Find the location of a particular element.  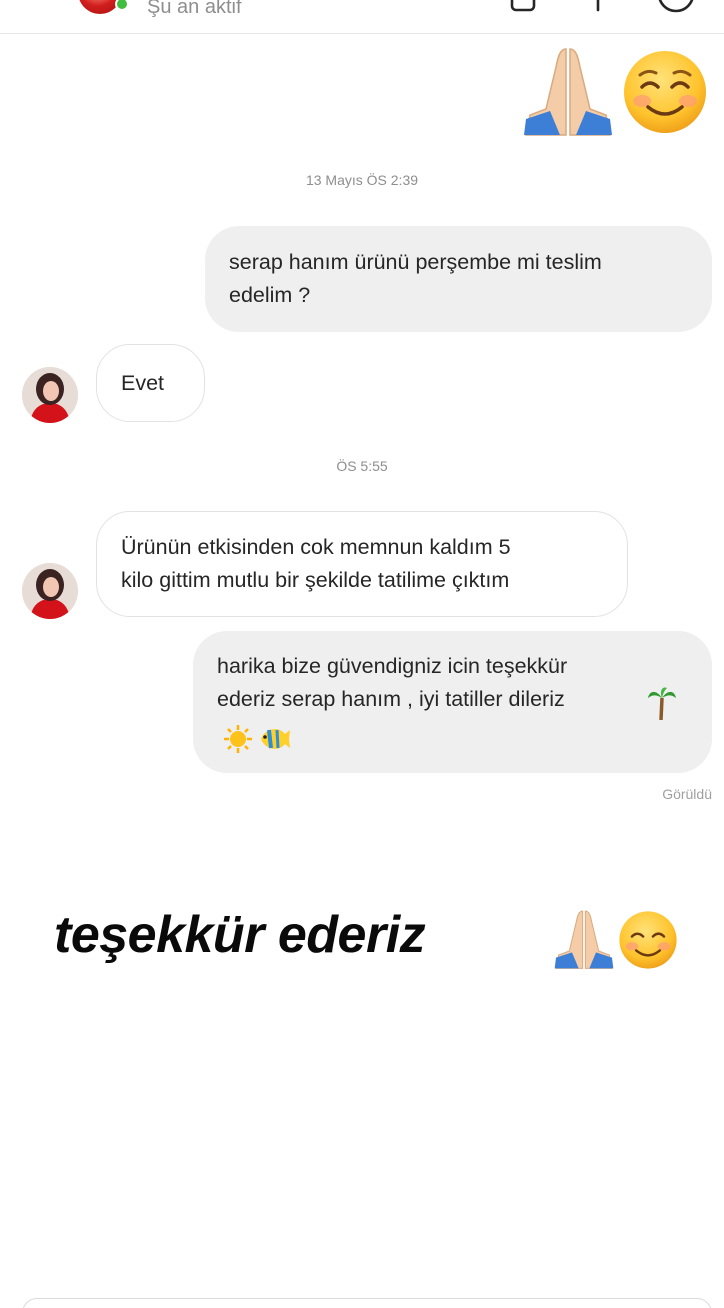

caption-emoji-group is located at coordinates (617, 940).